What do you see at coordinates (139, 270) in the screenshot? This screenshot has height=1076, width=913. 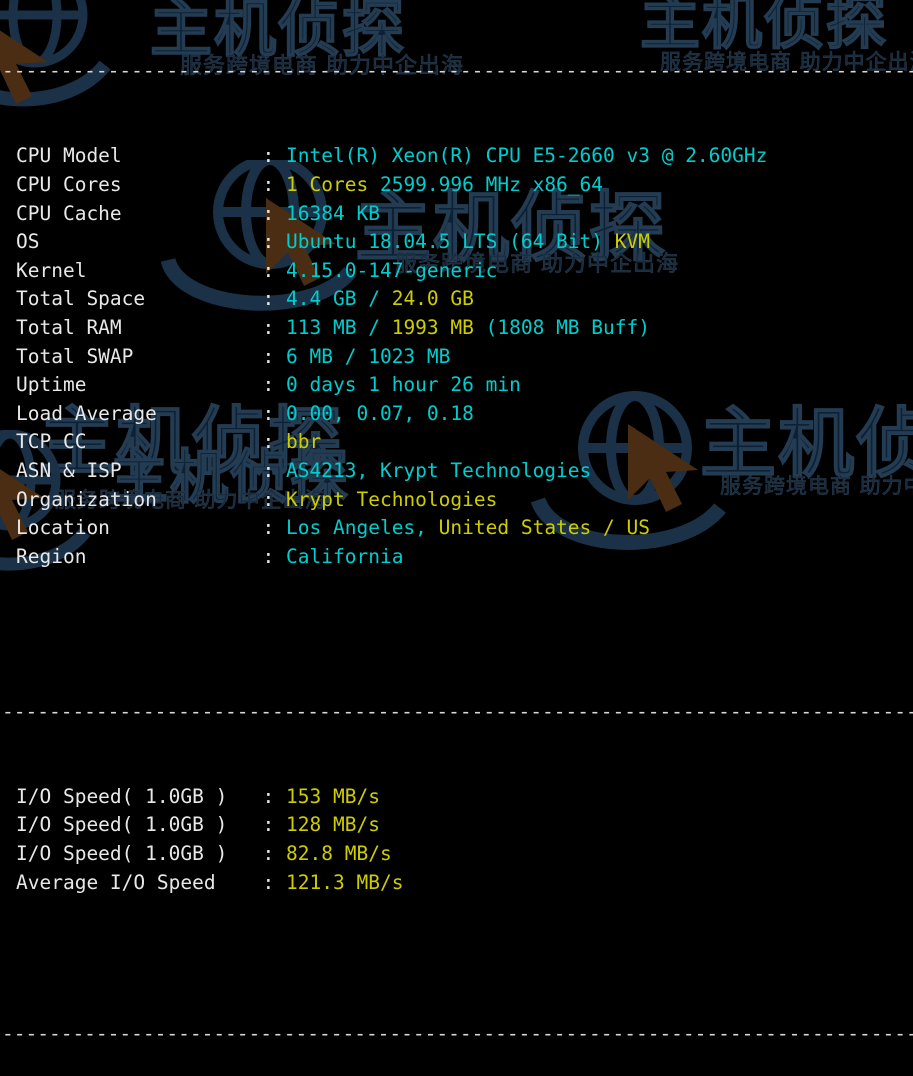 I see `row-label: Kernel` at bounding box center [139, 270].